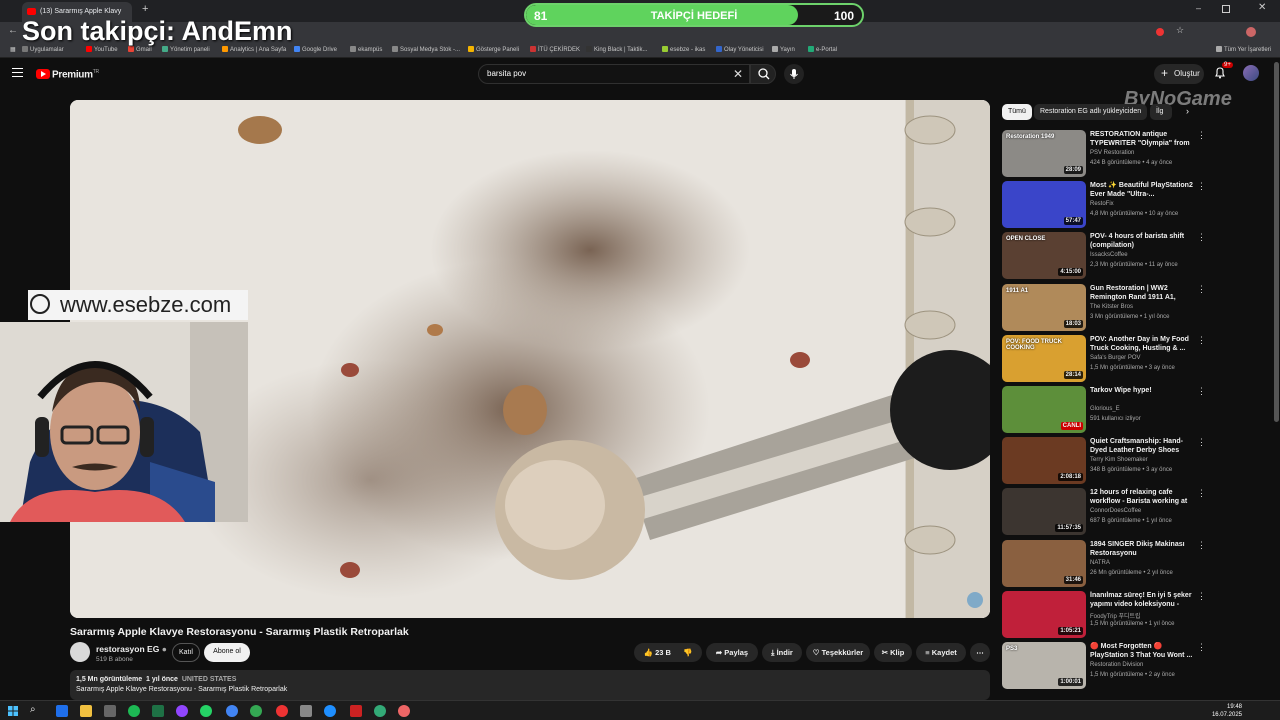  What do you see at coordinates (75, 74) in the screenshot?
I see `youtube-logo-text: PremiumTR` at bounding box center [75, 74].